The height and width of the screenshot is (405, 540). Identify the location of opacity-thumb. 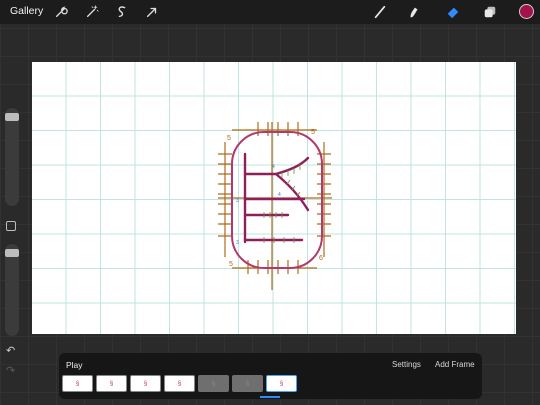
(12, 253).